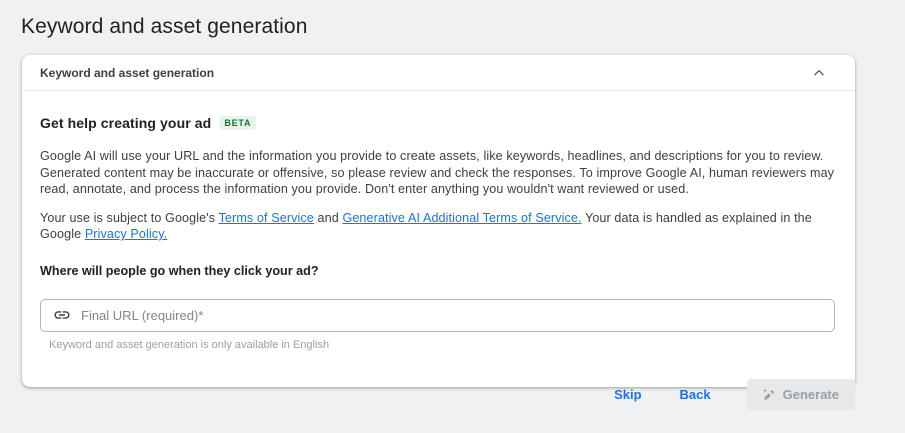  I want to click on terms-prefix: Your use is subject to Google's, so click(129, 217).